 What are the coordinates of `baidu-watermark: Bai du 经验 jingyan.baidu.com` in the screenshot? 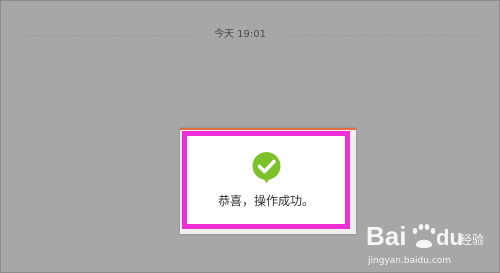 It's located at (429, 244).